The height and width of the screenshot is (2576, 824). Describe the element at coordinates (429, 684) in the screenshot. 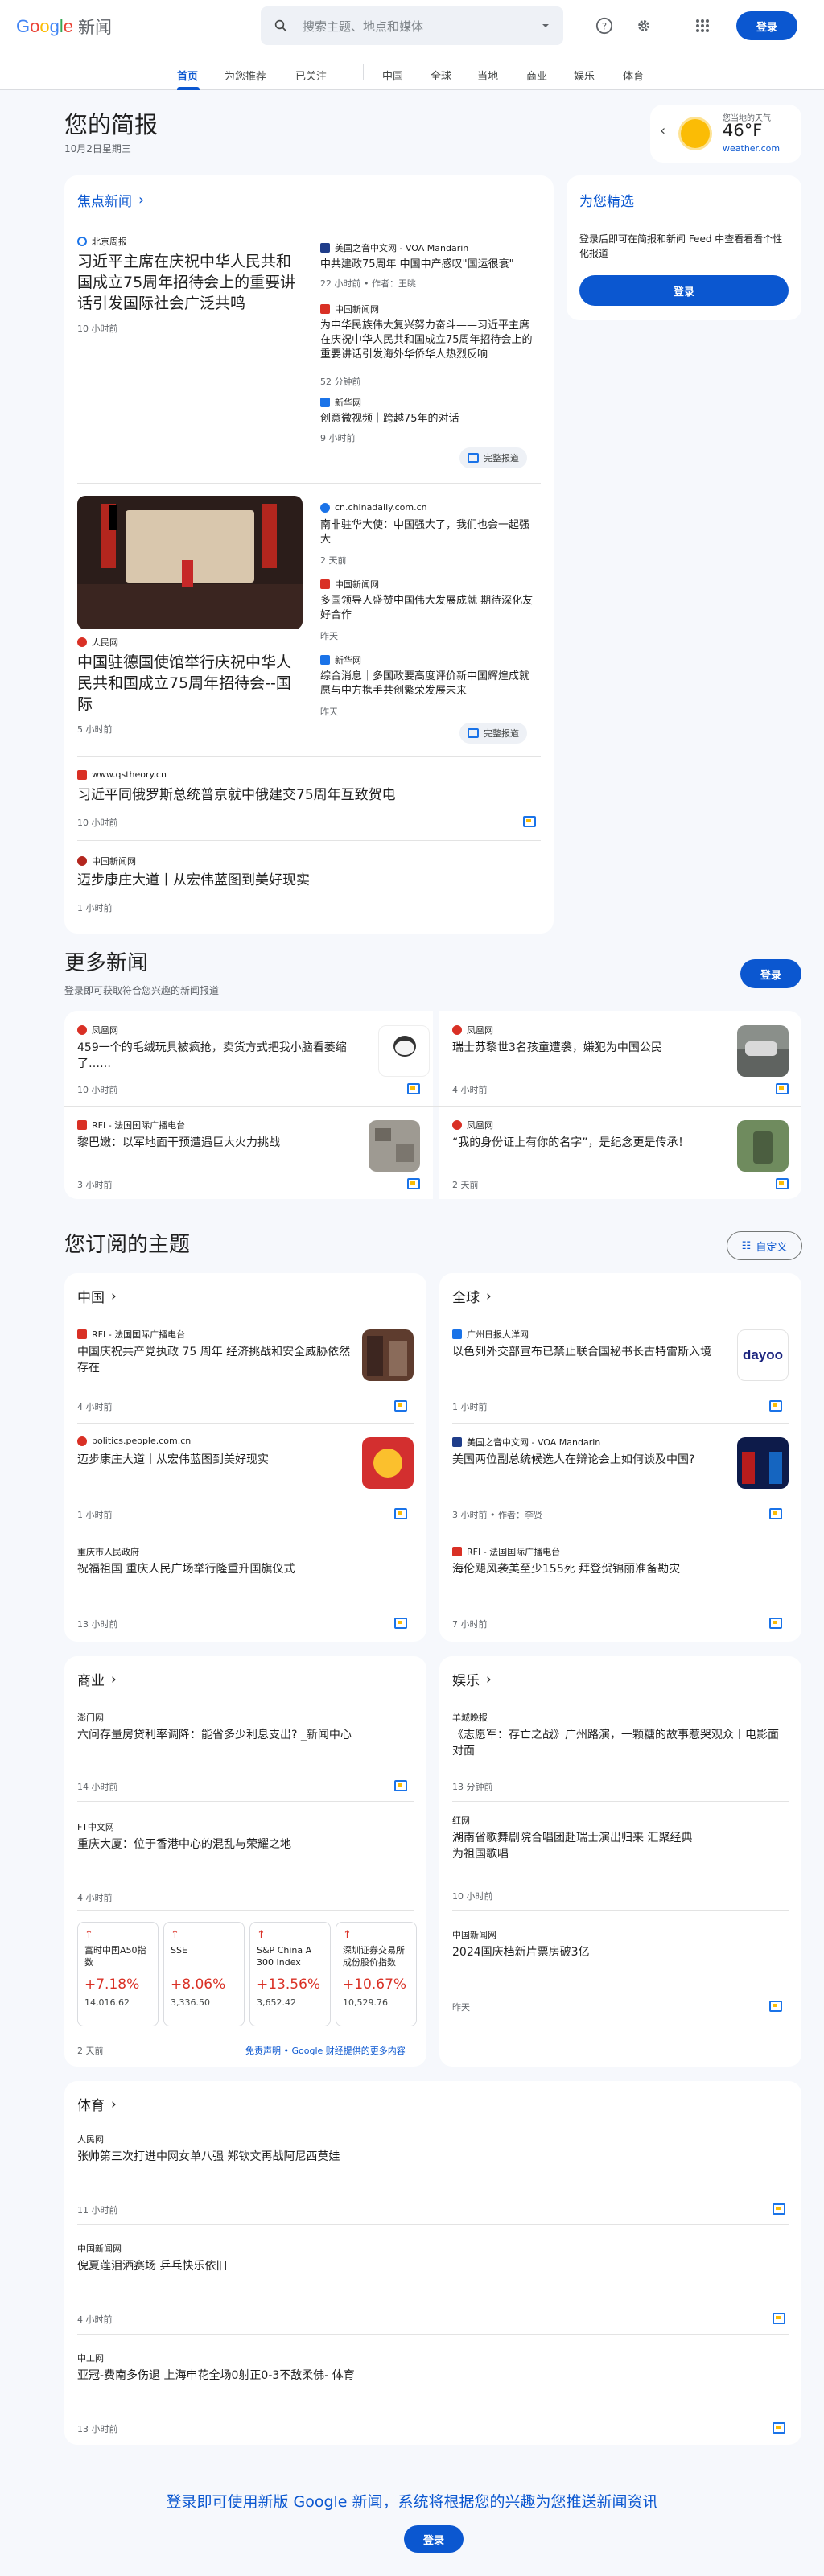

I see `story-headline: 综合消息｜多国政要高度评价新中国辉煌成就 愿与中方携手共创繁荣发展未来` at that location.